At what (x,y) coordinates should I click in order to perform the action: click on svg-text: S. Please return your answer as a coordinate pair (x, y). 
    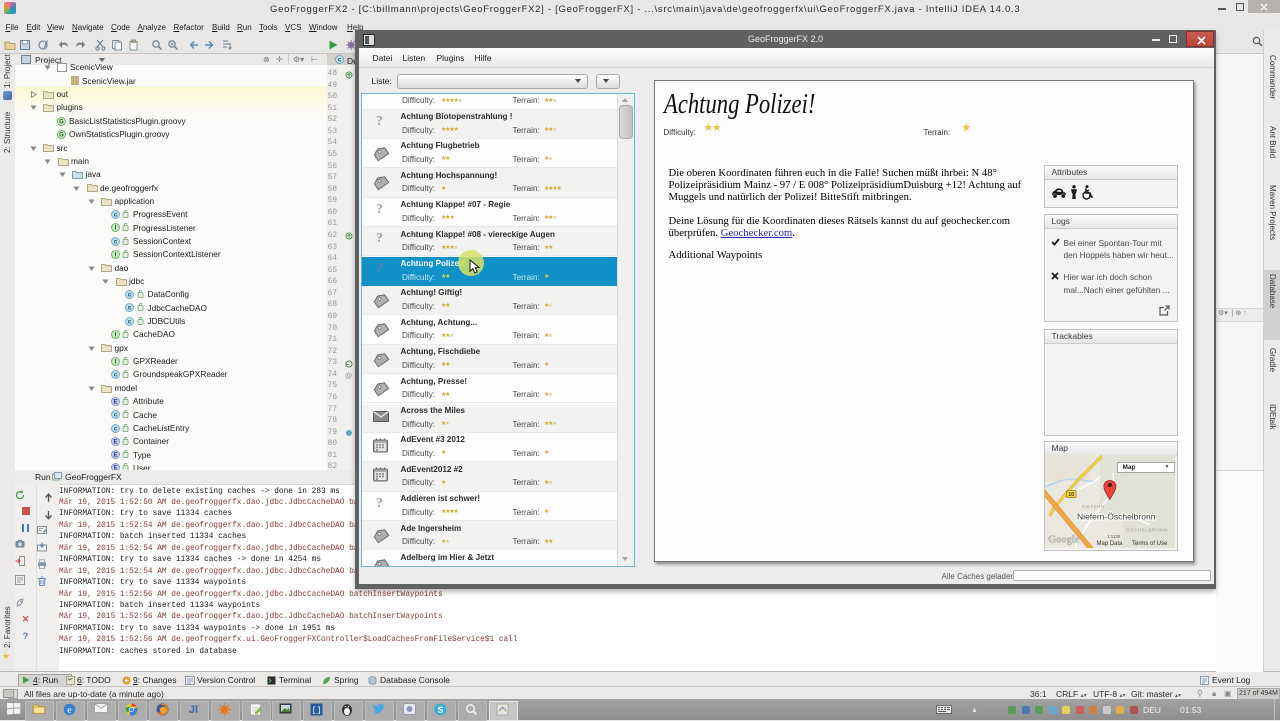
    Looking at the image, I should click on (440, 710).